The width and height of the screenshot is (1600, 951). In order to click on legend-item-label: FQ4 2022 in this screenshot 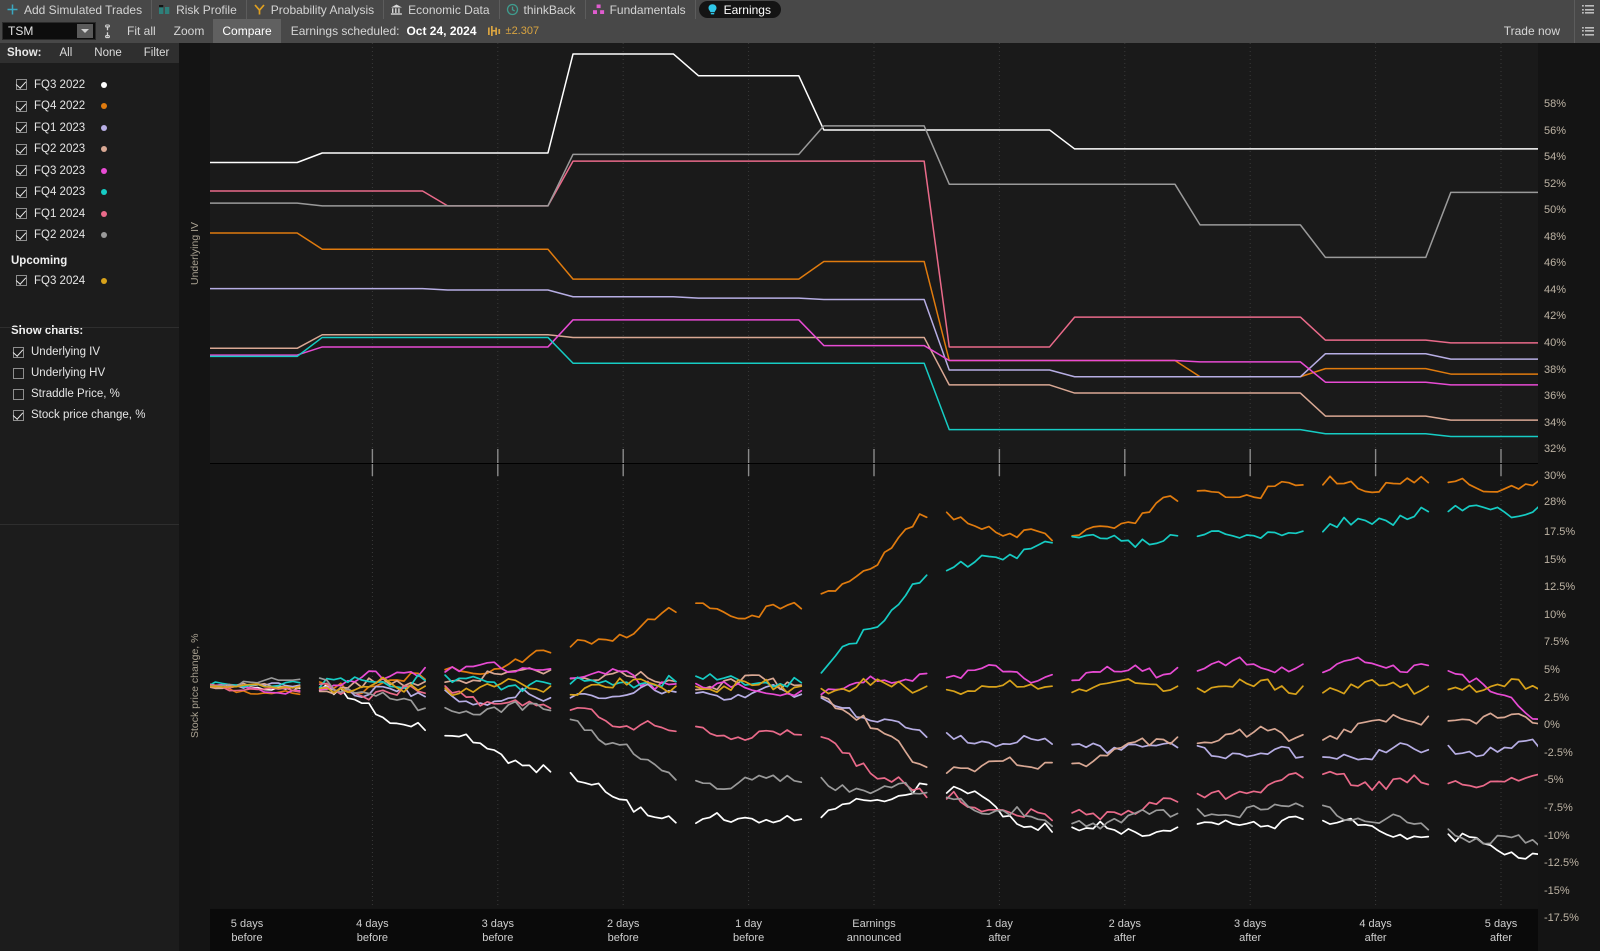, I will do `click(60, 106)`.